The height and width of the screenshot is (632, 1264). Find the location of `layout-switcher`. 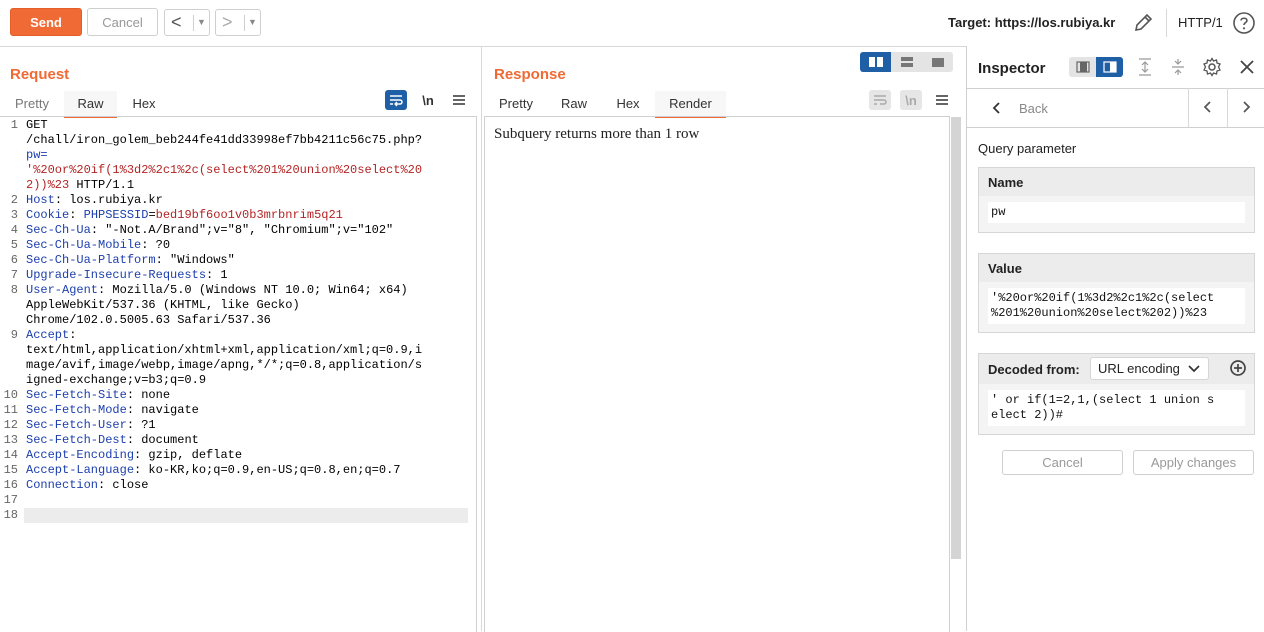

layout-switcher is located at coordinates (906, 62).